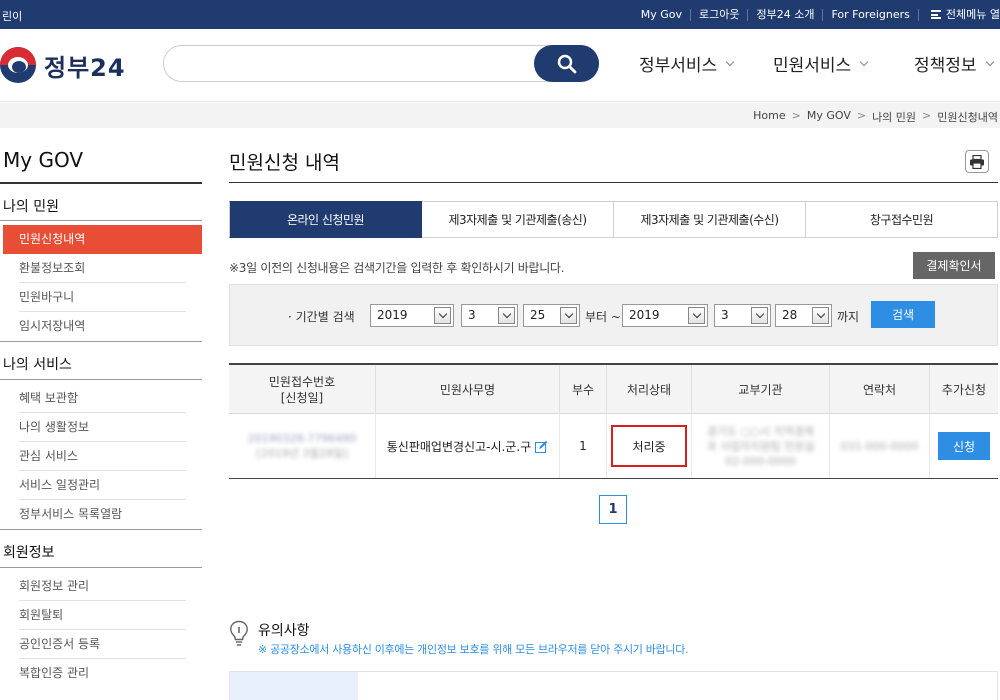 Image resolution: width=1000 pixels, height=700 pixels. What do you see at coordinates (102, 673) in the screenshot?
I see `sidebar-item-multi-auth: 복합인증 관리` at bounding box center [102, 673].